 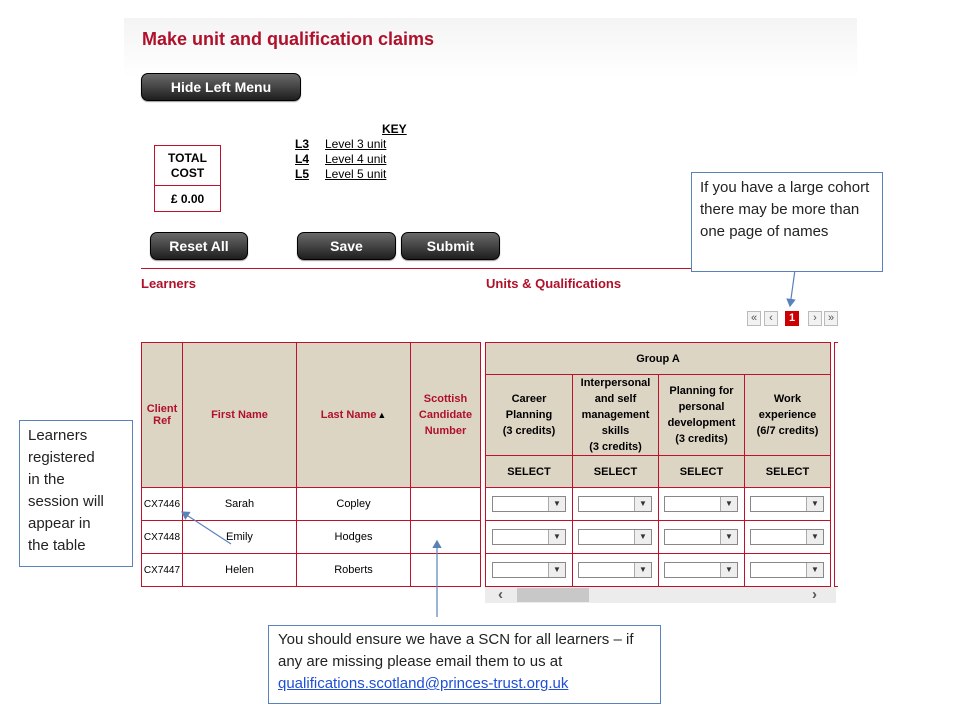 I want to click on callout-line: registered, so click(x=61, y=457).